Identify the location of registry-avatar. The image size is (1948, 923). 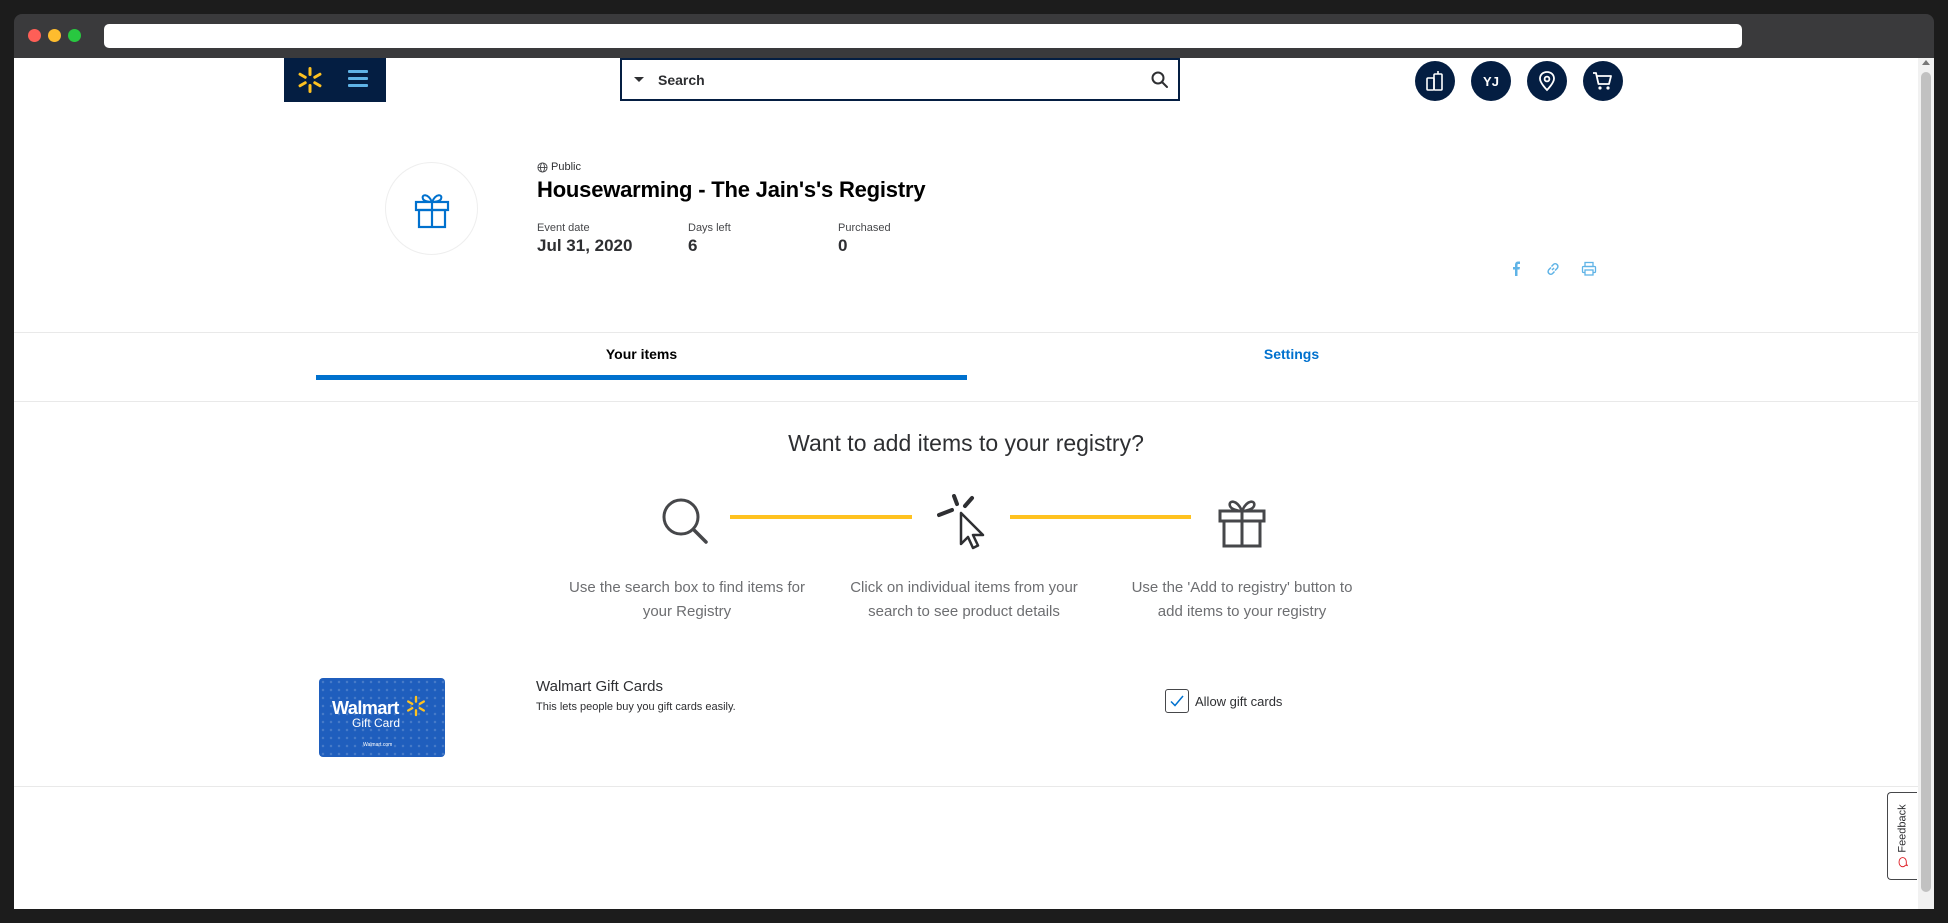
(431, 208).